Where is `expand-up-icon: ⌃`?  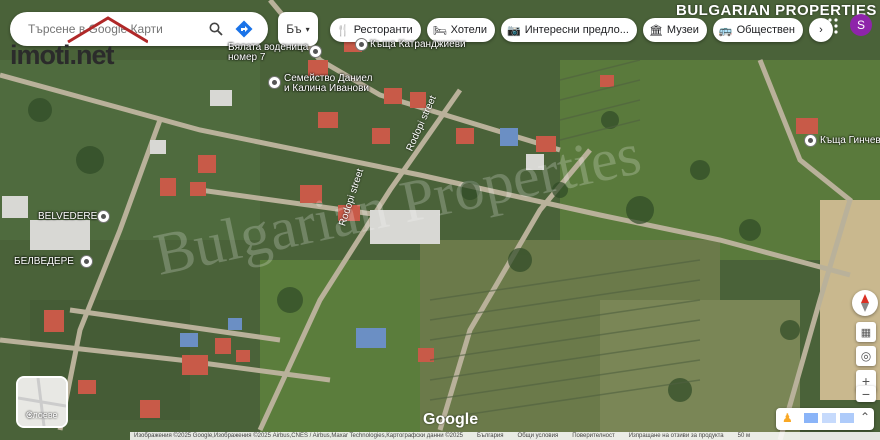
expand-up-icon: ⌃ is located at coordinates (865, 417).